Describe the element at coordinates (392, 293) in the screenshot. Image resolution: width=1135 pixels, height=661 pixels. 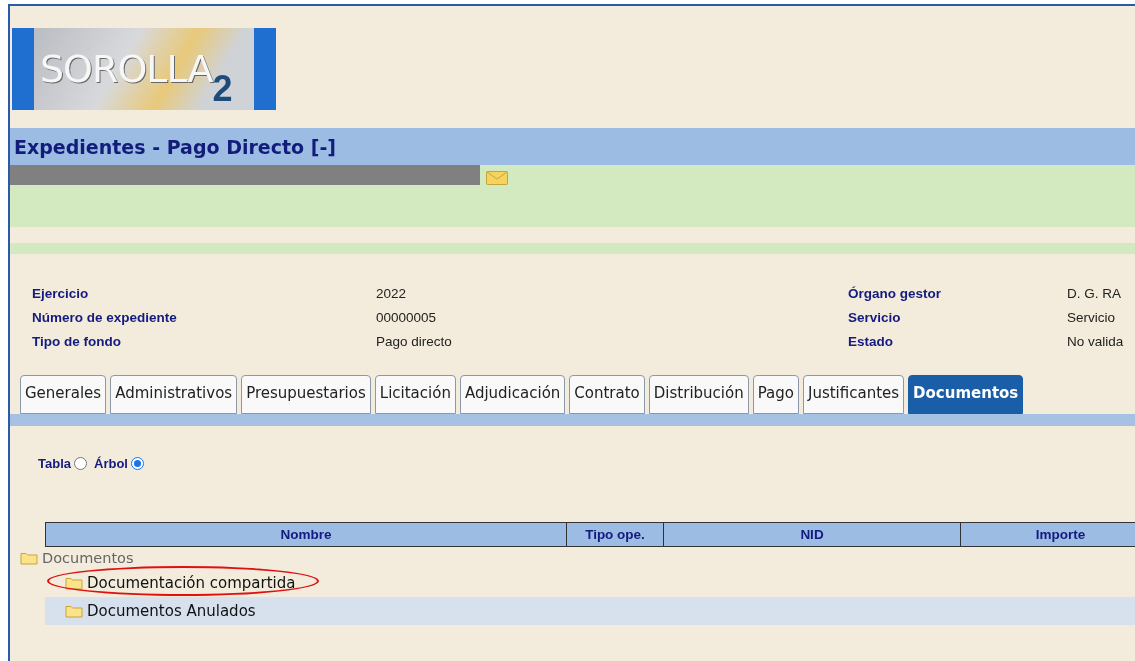
I see `field-value: 2022` at that location.